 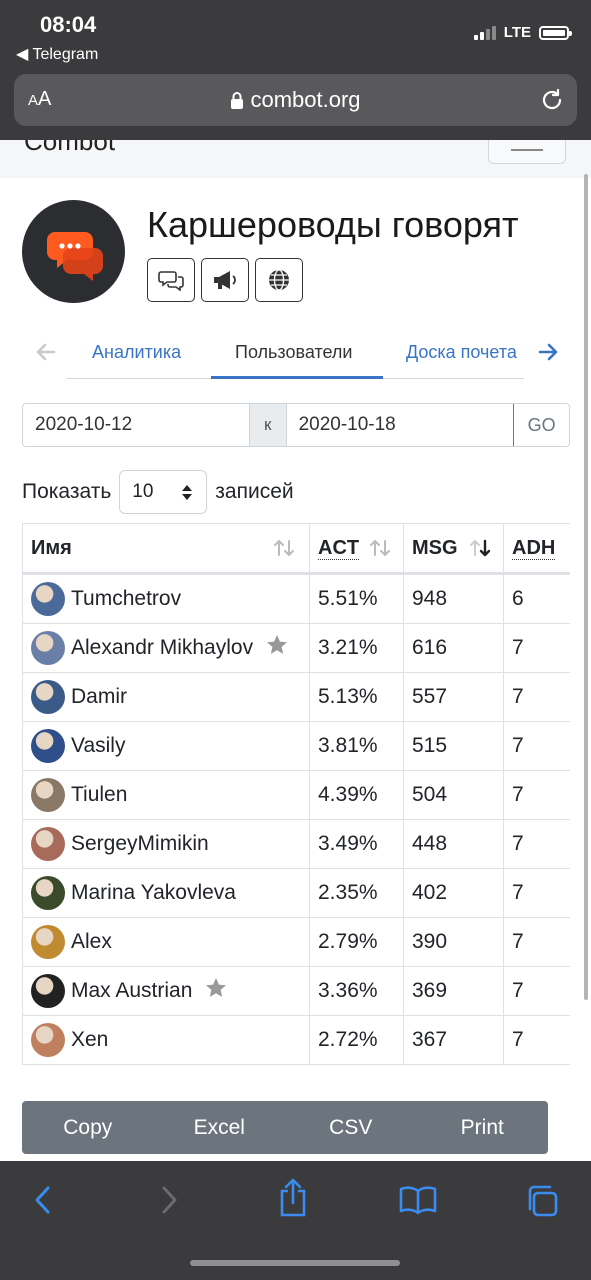 What do you see at coordinates (166, 549) in the screenshot?
I see `column-header-name: Имя` at bounding box center [166, 549].